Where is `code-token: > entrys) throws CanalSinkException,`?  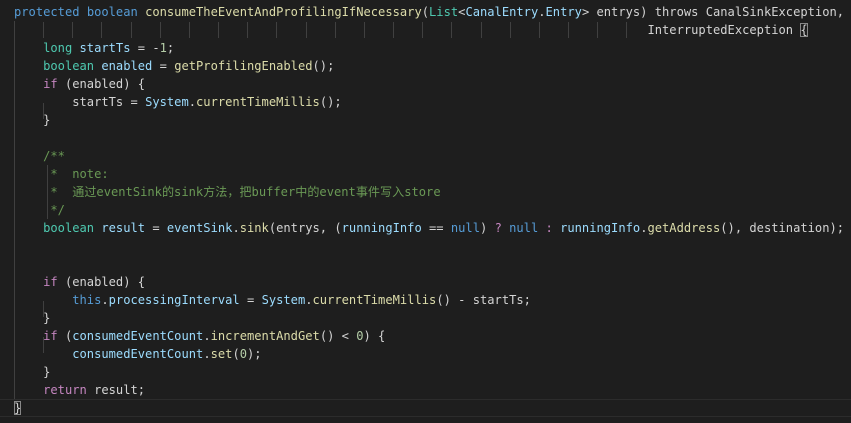
code-token: > entrys) throws CanalSinkException, is located at coordinates (713, 12).